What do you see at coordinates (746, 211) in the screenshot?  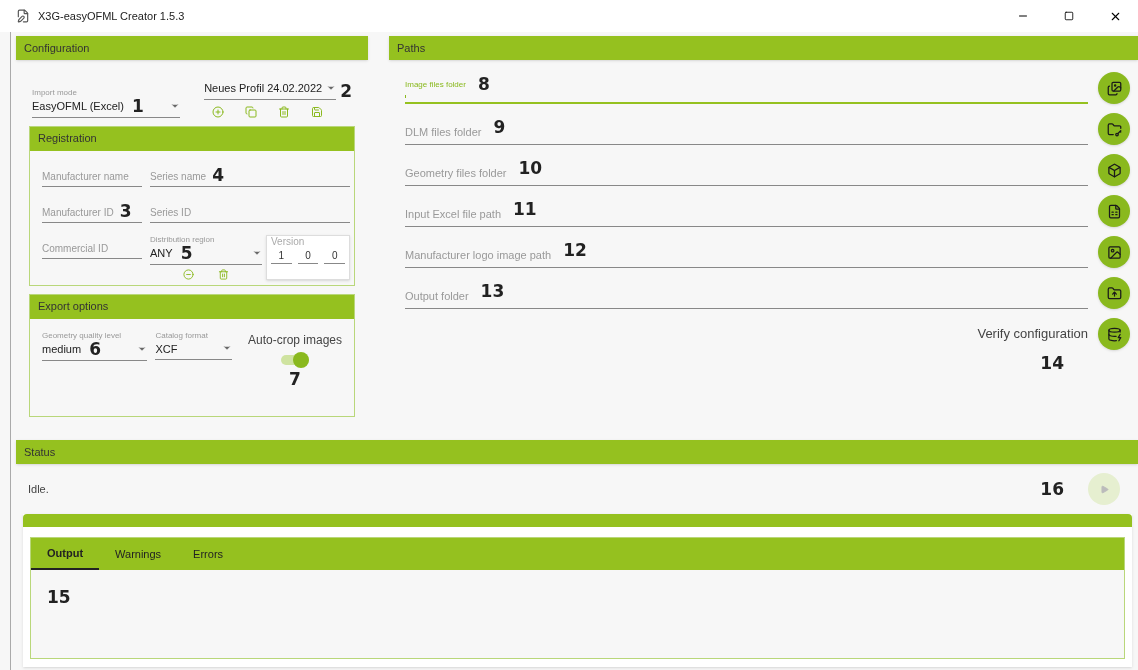 I see `path-field: Input Excel file path 11` at bounding box center [746, 211].